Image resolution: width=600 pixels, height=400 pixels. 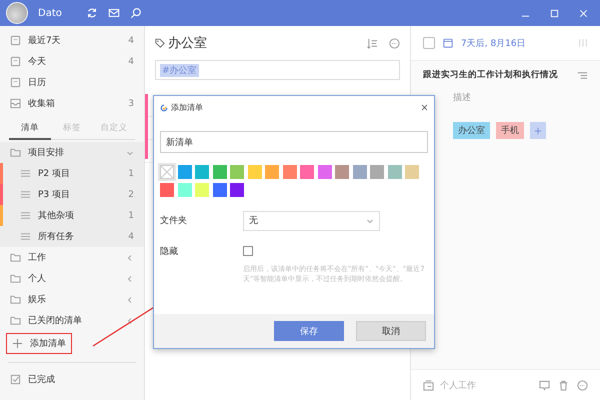 I want to click on no-color-swatch, so click(x=167, y=172).